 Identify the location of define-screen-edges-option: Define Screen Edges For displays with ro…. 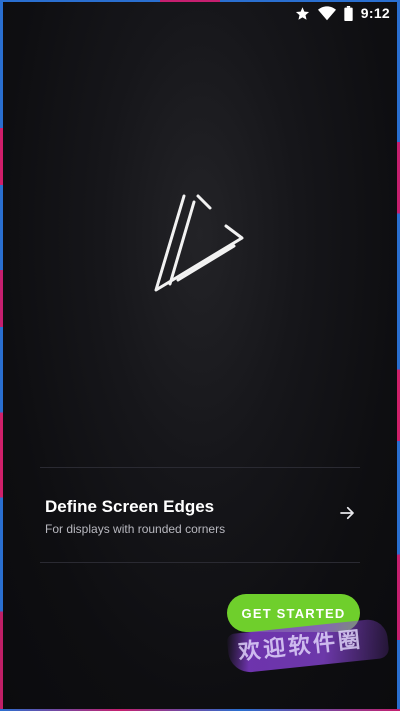
(200, 515).